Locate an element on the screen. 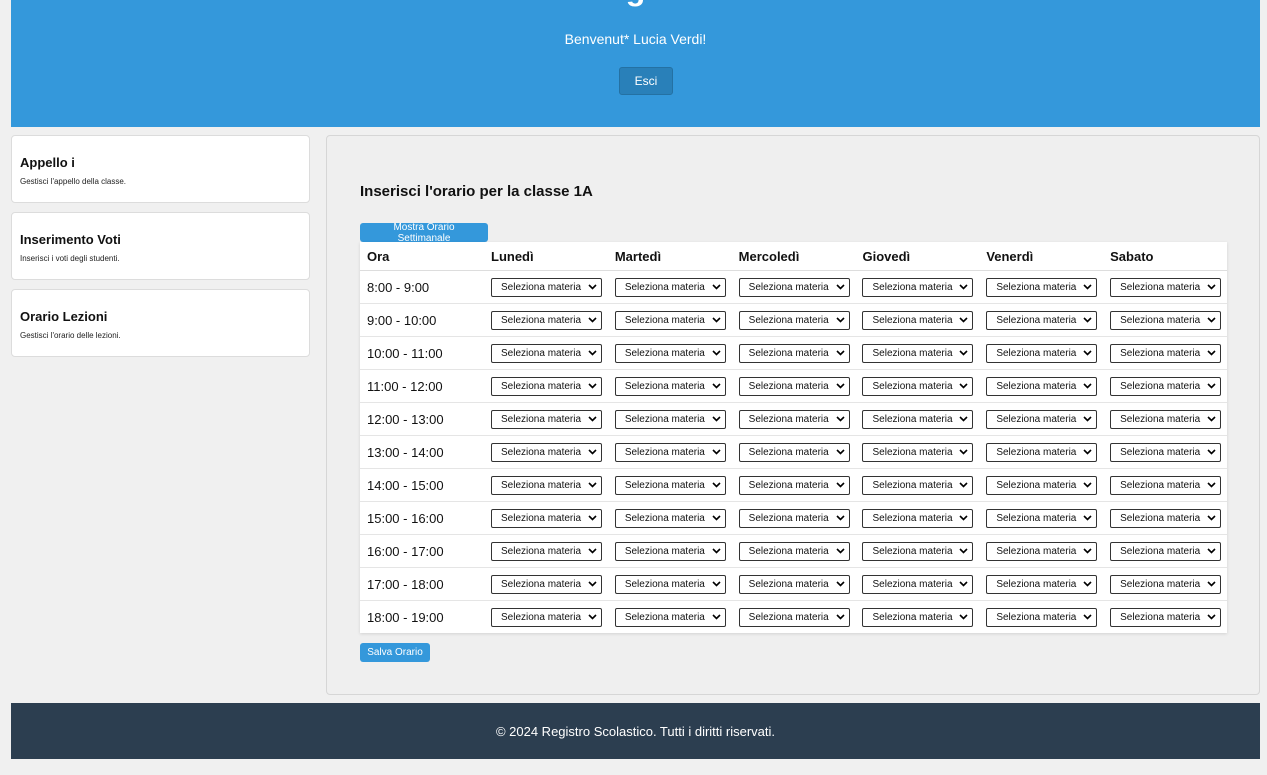  show-weekly-schedule-button: Mostra Orario Settimanale is located at coordinates (424, 233).